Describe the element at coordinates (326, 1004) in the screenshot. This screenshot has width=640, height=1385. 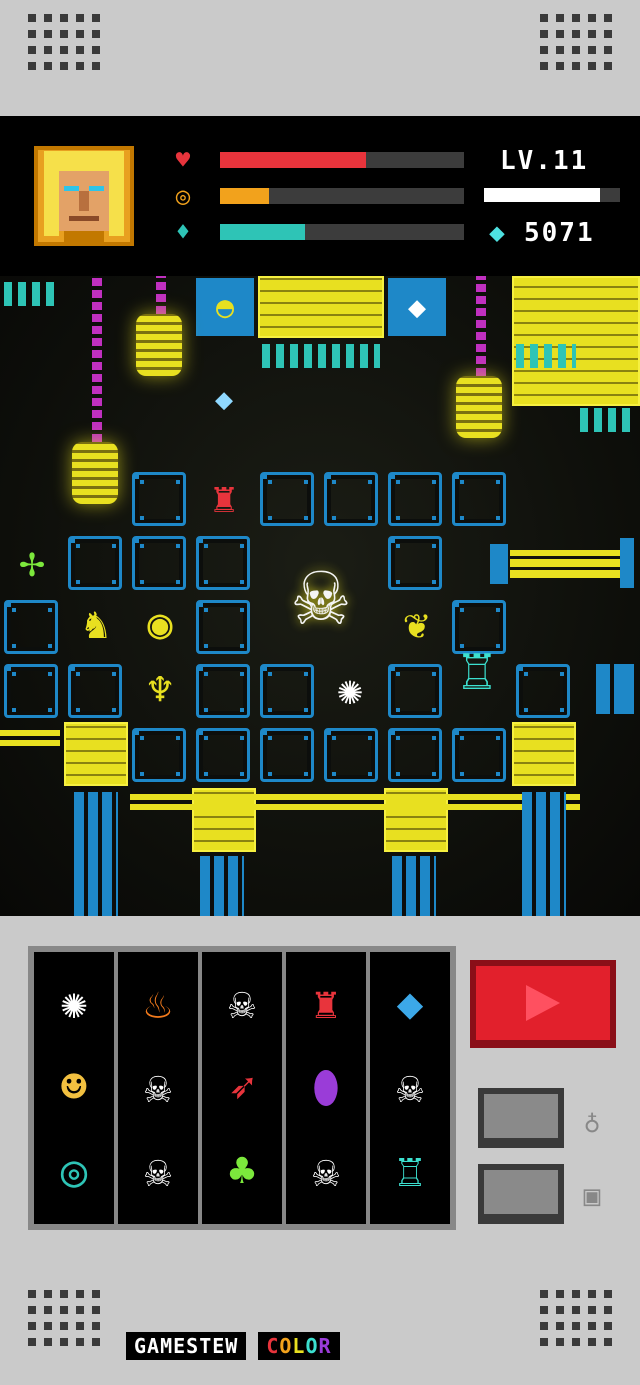
I see `red-hooded-mage-icon: ♜` at that location.